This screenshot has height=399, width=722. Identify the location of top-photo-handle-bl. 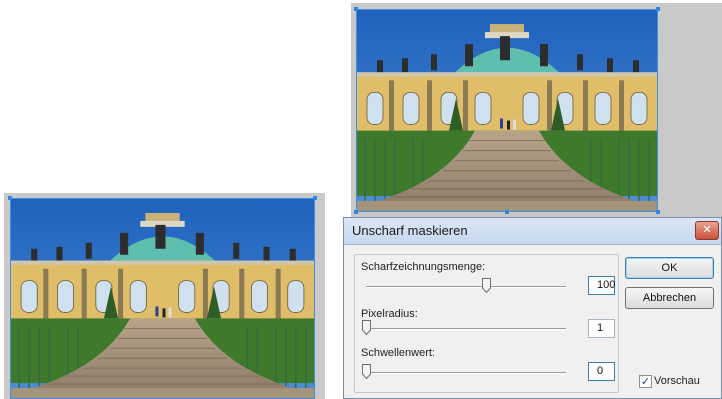
(356, 212).